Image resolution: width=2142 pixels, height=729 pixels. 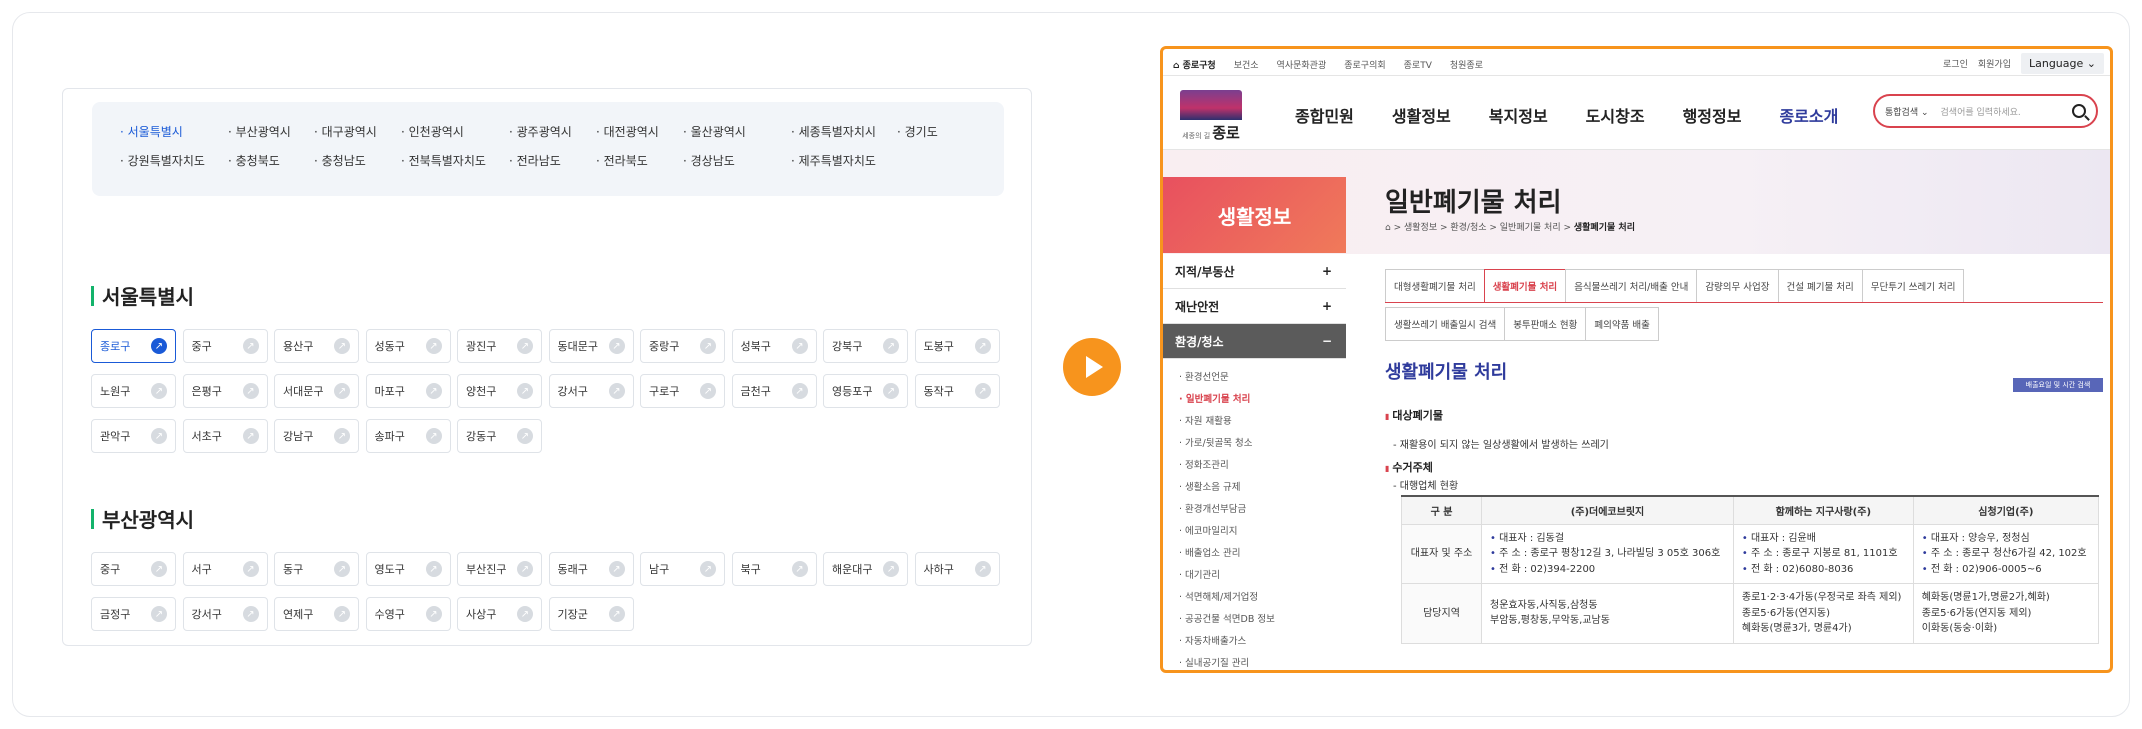 What do you see at coordinates (1254, 341) in the screenshot?
I see `side-menu-item: 환경/청소 −` at bounding box center [1254, 341].